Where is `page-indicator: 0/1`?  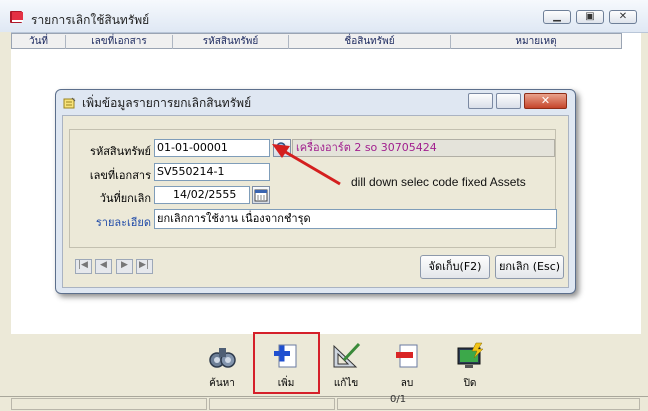
page-indicator: 0/1 is located at coordinates (398, 399).